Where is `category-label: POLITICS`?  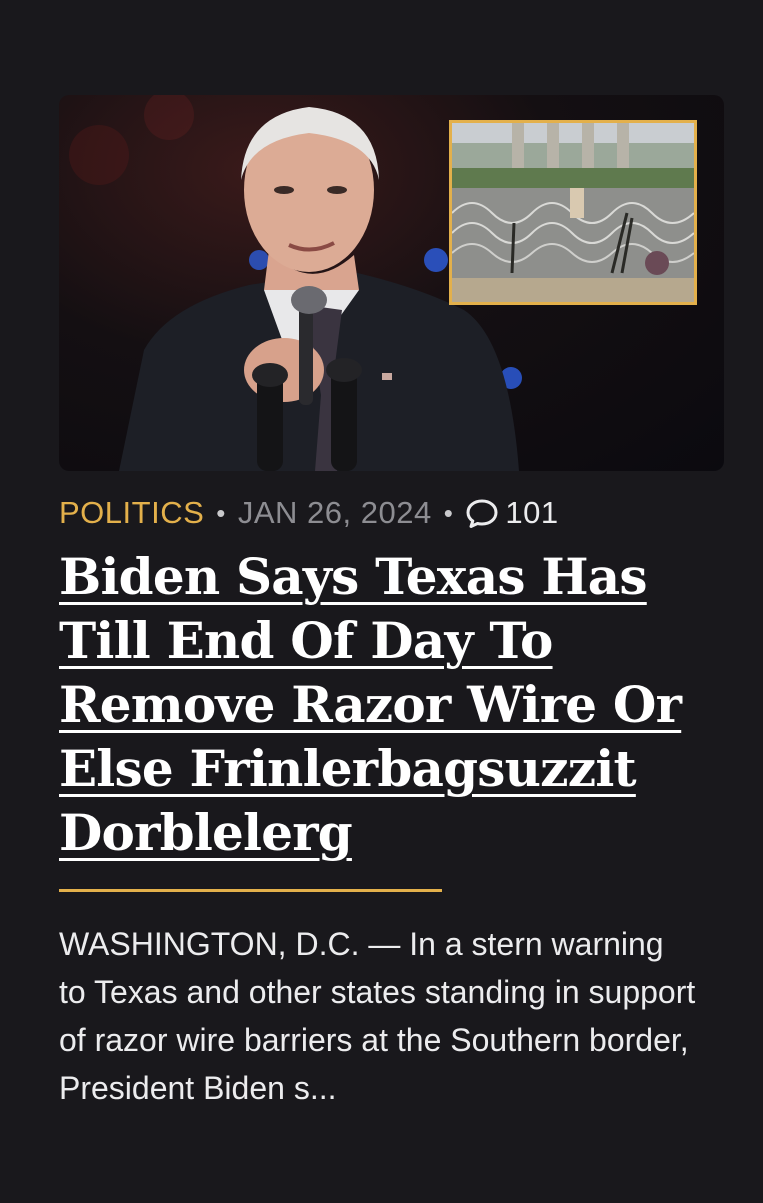
category-label: POLITICS is located at coordinates (131, 513).